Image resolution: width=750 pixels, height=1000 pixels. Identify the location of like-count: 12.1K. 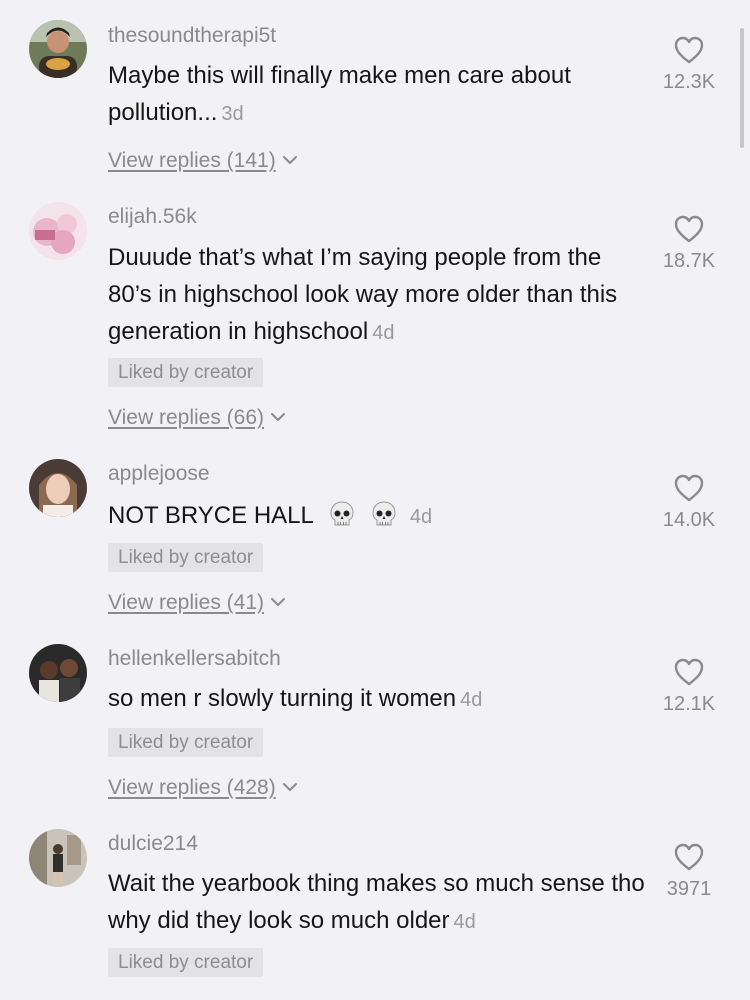
(689, 704).